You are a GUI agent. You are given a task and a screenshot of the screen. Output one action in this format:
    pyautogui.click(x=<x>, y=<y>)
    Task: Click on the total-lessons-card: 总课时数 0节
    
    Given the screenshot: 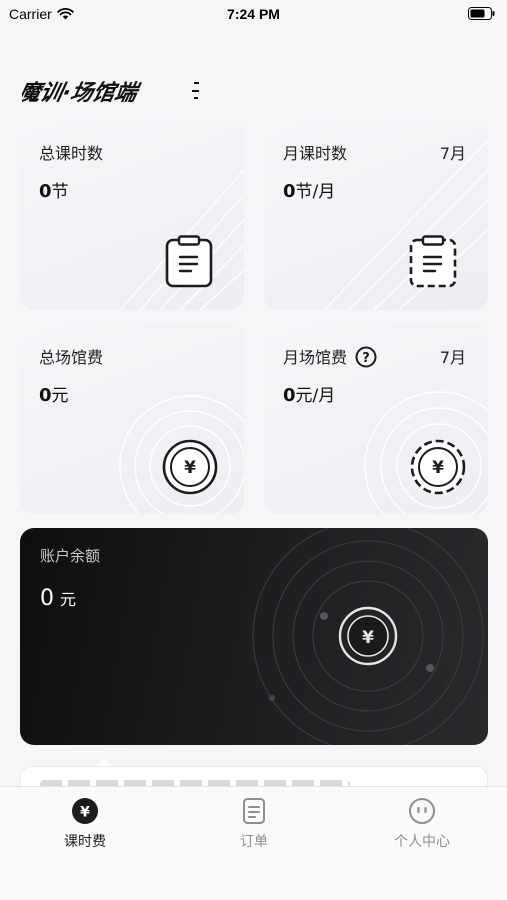 What is the action you would take?
    pyautogui.click(x=132, y=215)
    